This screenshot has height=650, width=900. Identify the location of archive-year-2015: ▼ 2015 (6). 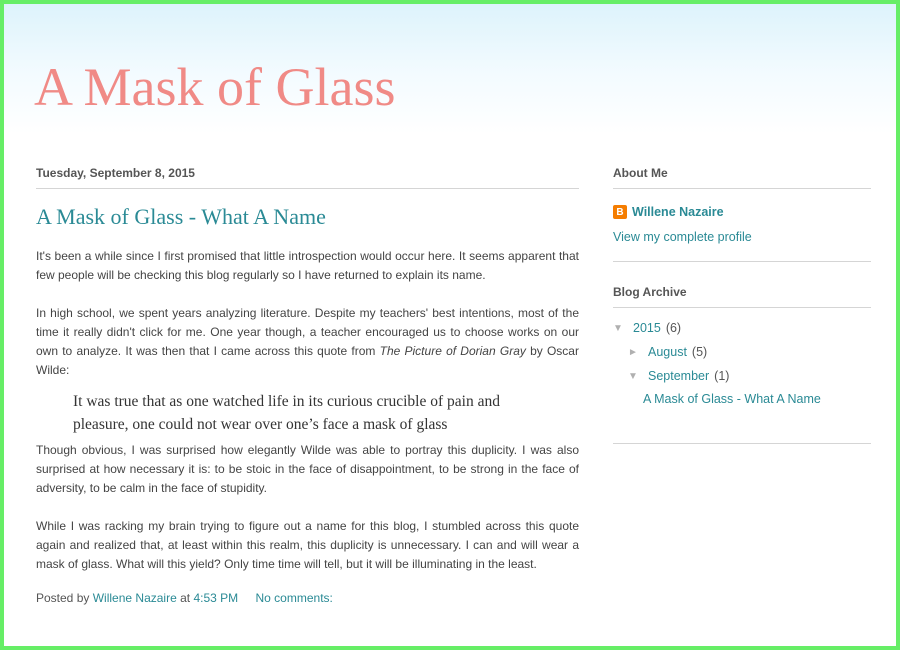
(742, 328).